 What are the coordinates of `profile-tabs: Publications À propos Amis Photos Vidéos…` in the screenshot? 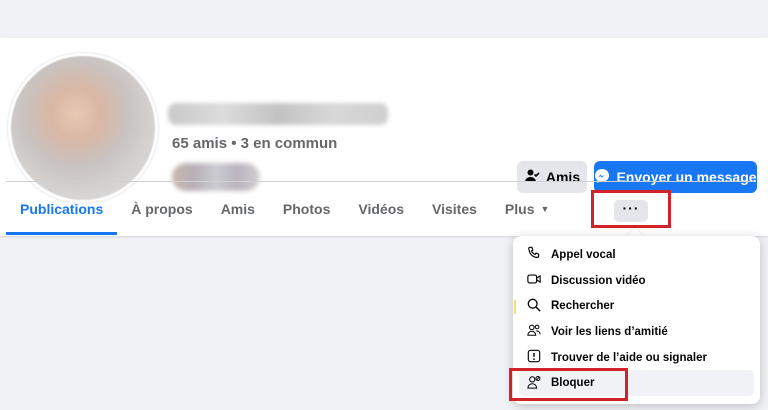 It's located at (284, 208).